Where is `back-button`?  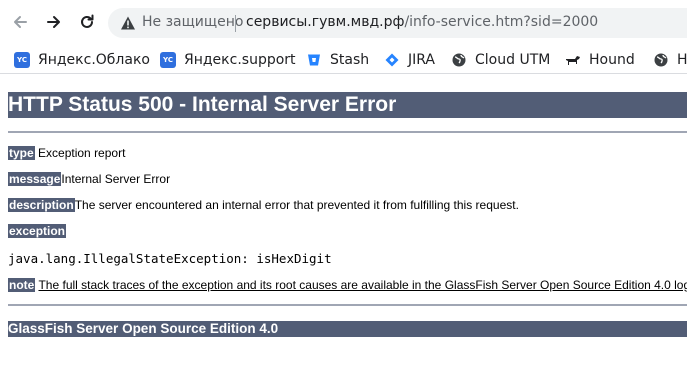
back-button is located at coordinates (20, 22).